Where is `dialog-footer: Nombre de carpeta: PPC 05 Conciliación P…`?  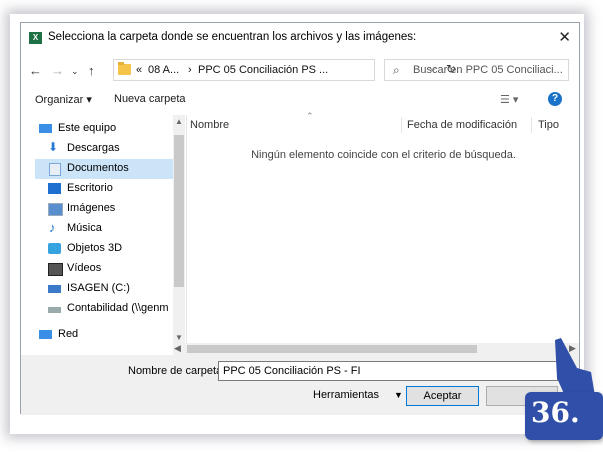 dialog-footer: Nombre de carpeta: PPC 05 Conciliación P… is located at coordinates (300, 385).